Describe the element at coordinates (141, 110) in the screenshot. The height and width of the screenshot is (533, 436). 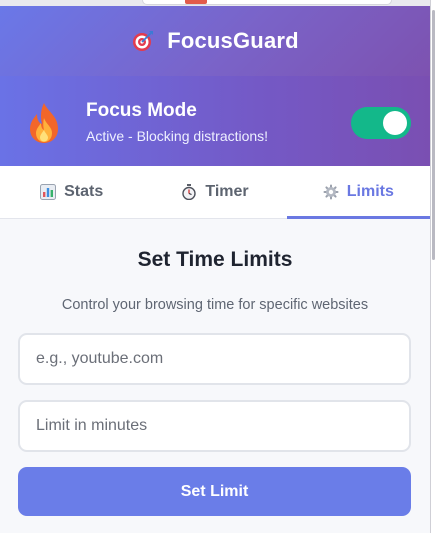
I see `focus-mode-title: Focus Mode` at that location.